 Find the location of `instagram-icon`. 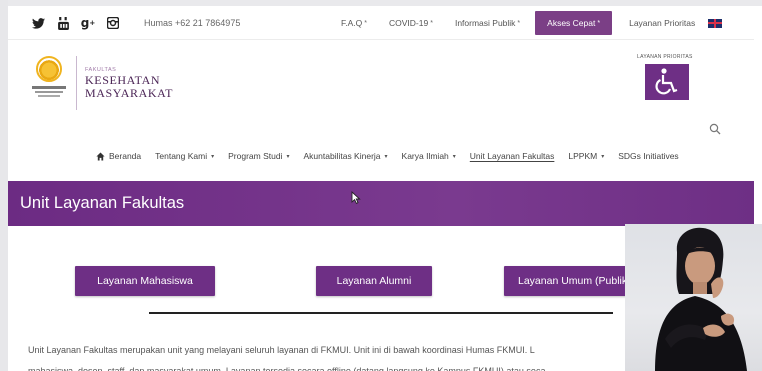

instagram-icon is located at coordinates (113, 23).